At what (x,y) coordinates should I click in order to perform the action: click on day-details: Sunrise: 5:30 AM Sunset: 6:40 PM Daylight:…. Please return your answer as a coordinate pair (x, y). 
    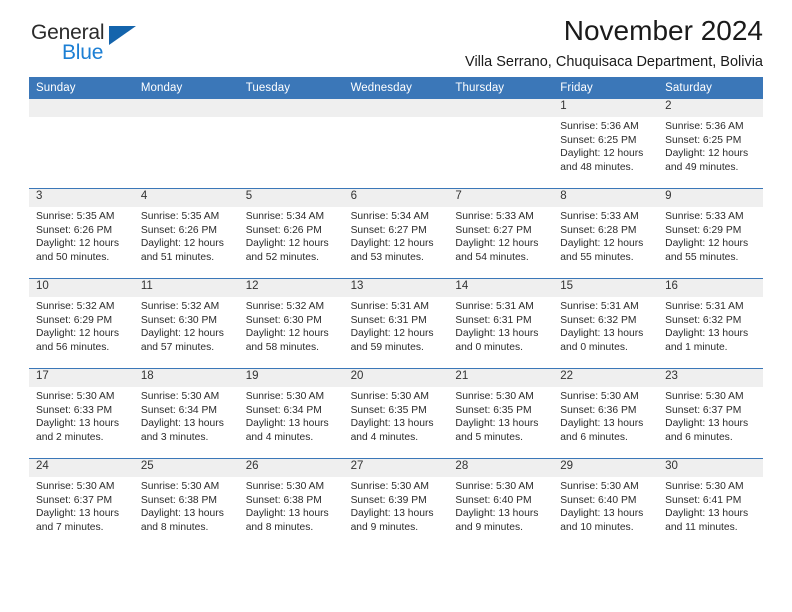
    Looking at the image, I should click on (605, 506).